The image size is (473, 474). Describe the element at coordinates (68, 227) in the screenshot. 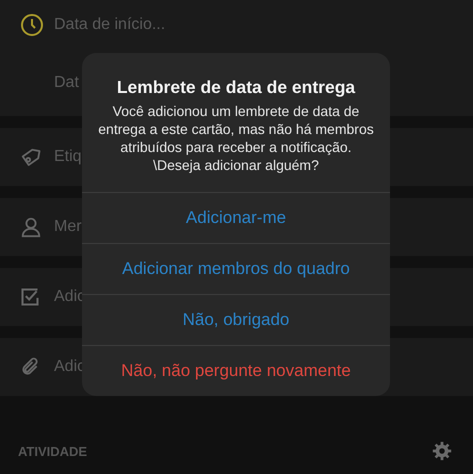

I see `row-label: Mer` at that location.